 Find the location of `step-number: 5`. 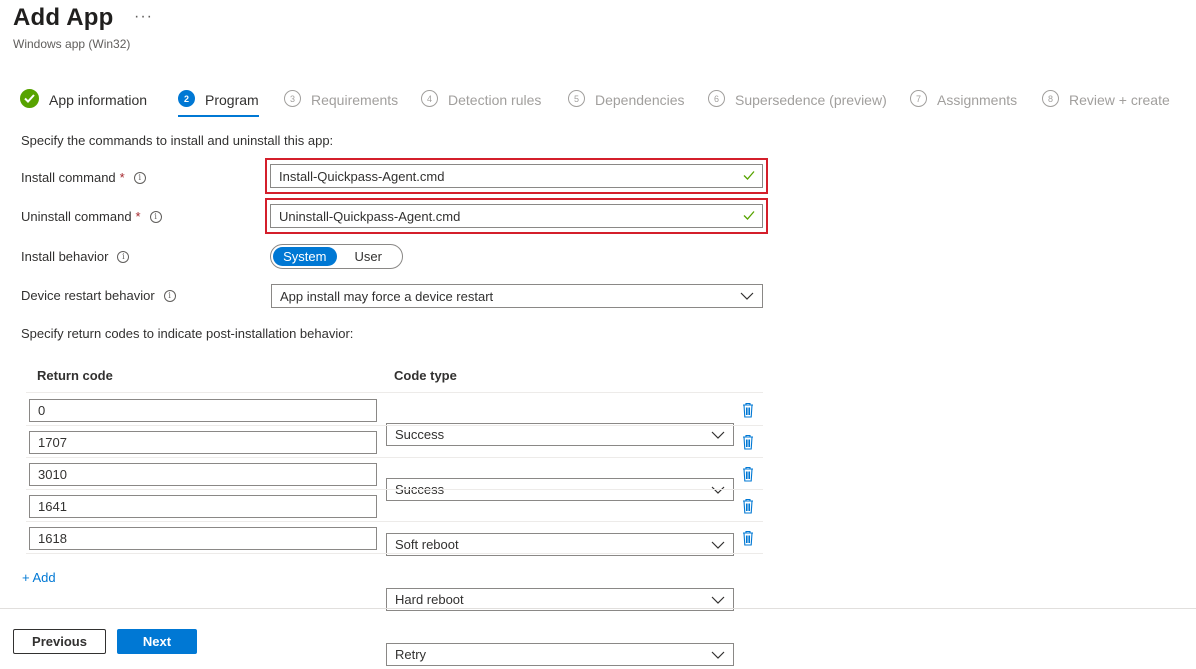

step-number: 5 is located at coordinates (576, 98).